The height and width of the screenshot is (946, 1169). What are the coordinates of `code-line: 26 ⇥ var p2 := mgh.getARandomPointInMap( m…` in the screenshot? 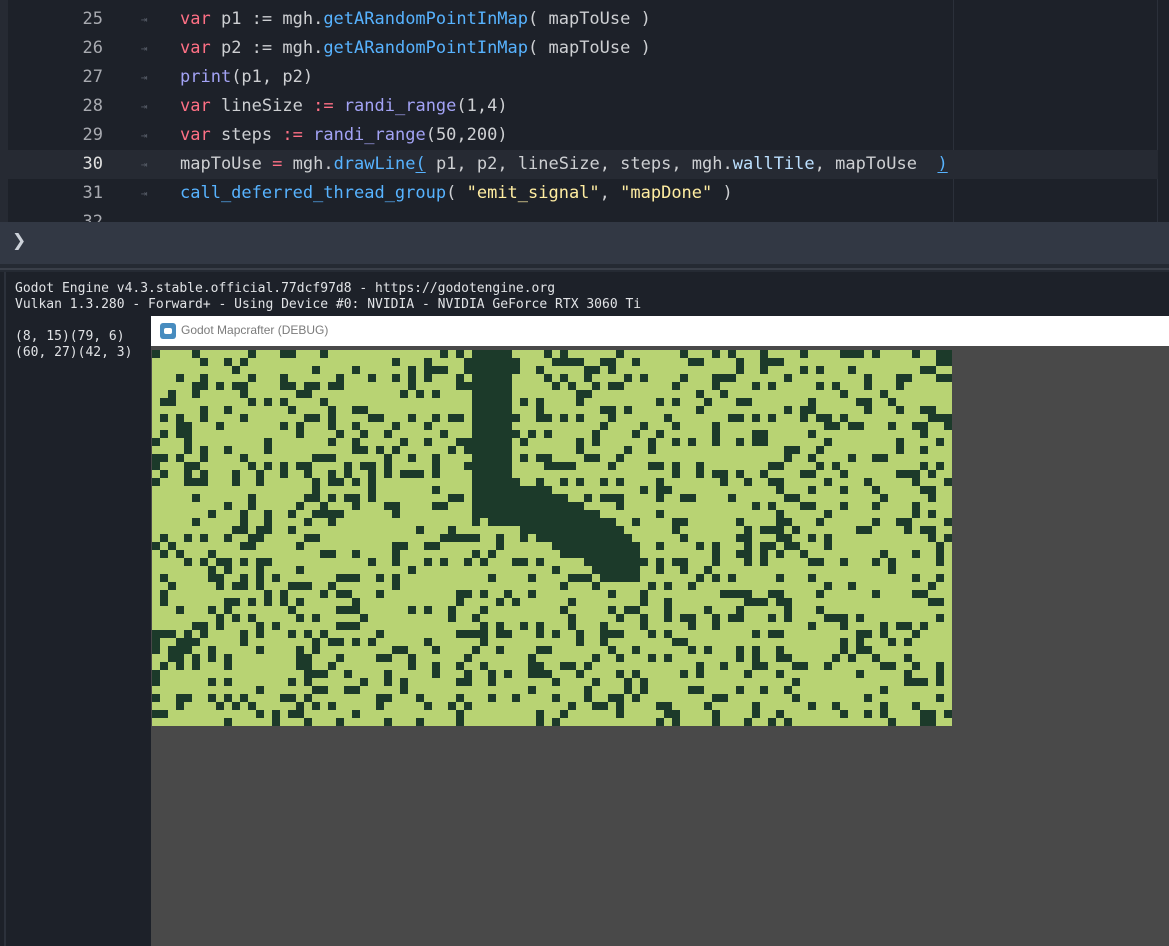 It's located at (583, 48).